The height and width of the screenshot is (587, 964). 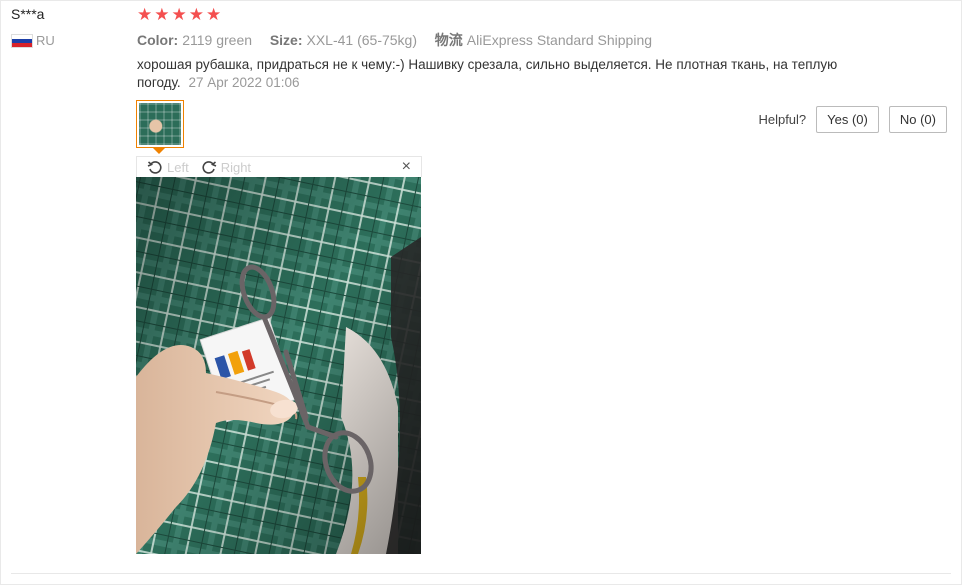 What do you see at coordinates (45, 40) in the screenshot?
I see `country-code: RU` at bounding box center [45, 40].